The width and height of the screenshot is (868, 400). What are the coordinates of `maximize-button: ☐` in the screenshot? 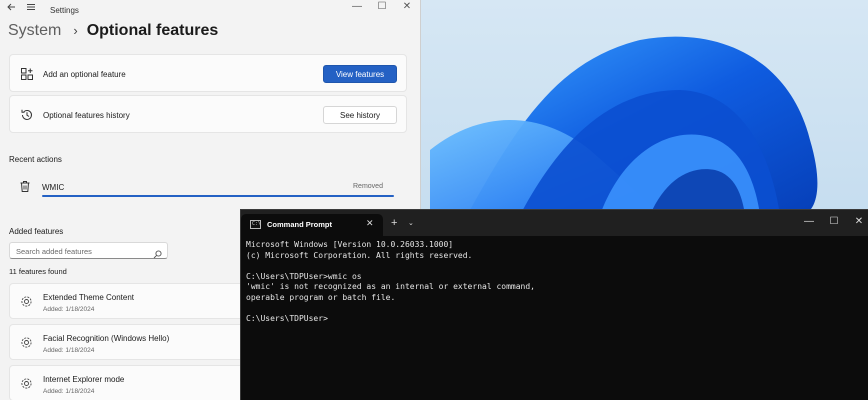 It's located at (382, 6).